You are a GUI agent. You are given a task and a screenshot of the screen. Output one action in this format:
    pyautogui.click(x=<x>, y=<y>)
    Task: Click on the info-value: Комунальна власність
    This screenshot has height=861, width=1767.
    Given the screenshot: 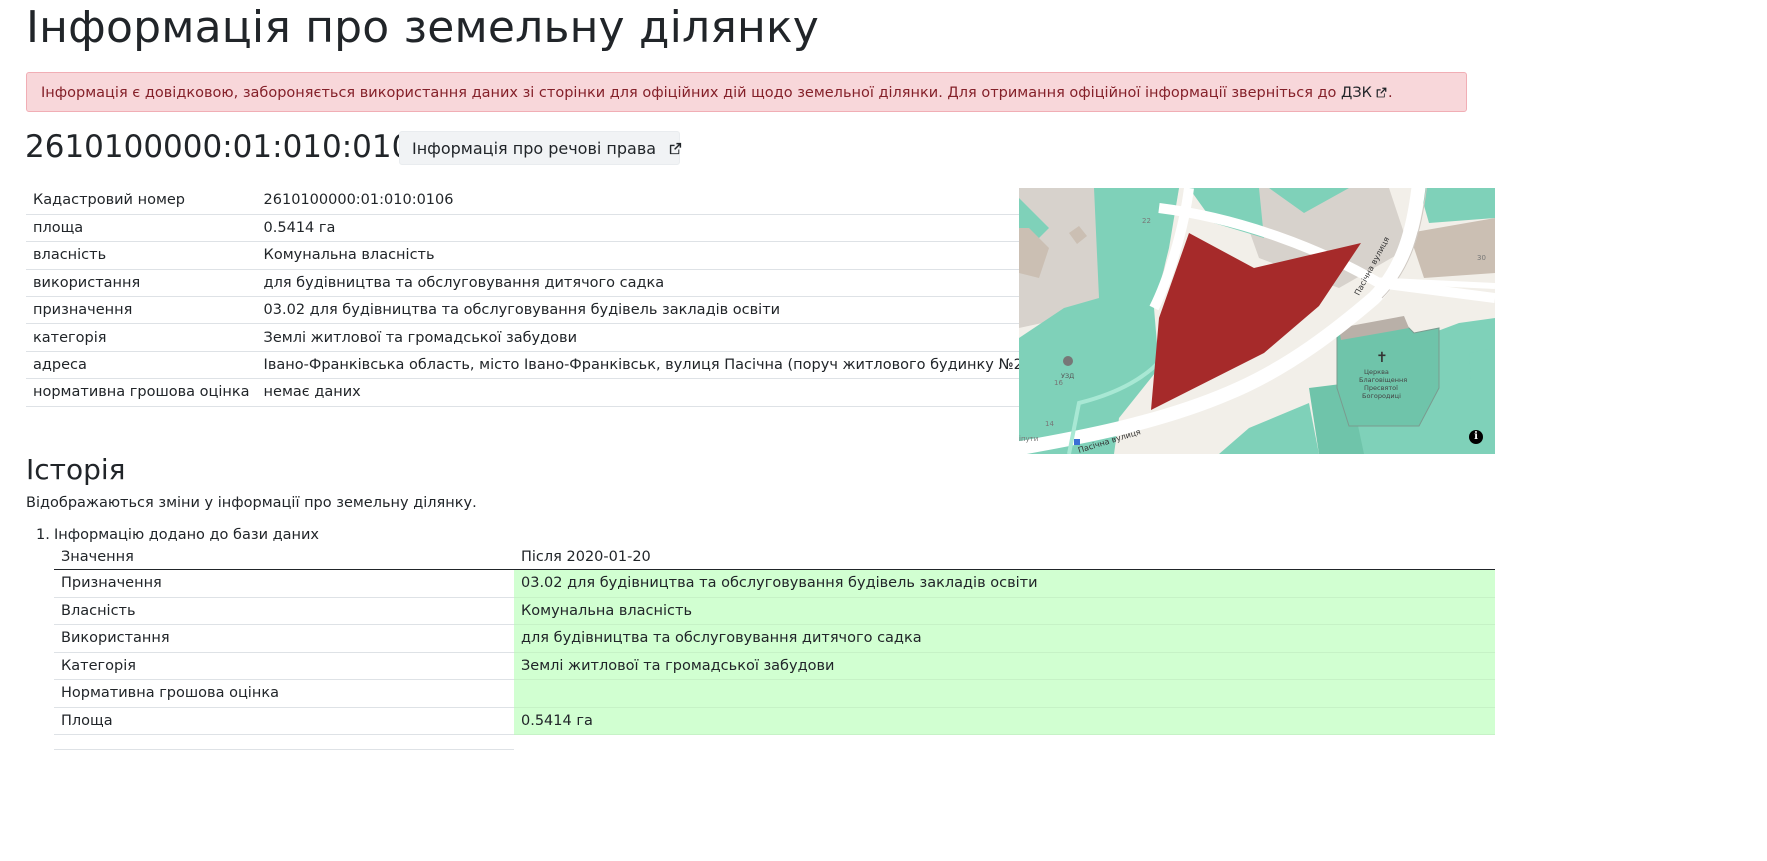 What is the action you would take?
    pyautogui.click(x=650, y=255)
    